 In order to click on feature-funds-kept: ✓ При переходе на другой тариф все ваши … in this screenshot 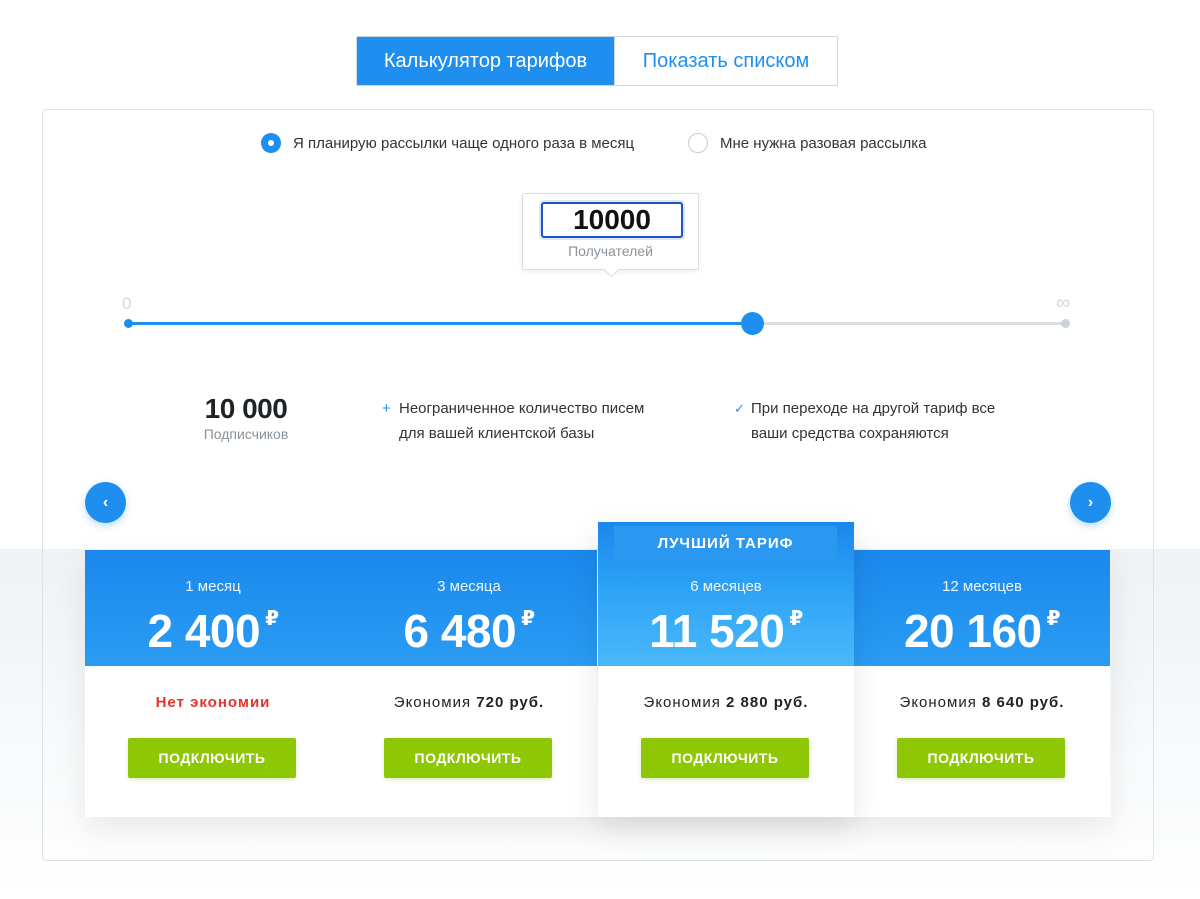, I will do `click(865, 421)`.